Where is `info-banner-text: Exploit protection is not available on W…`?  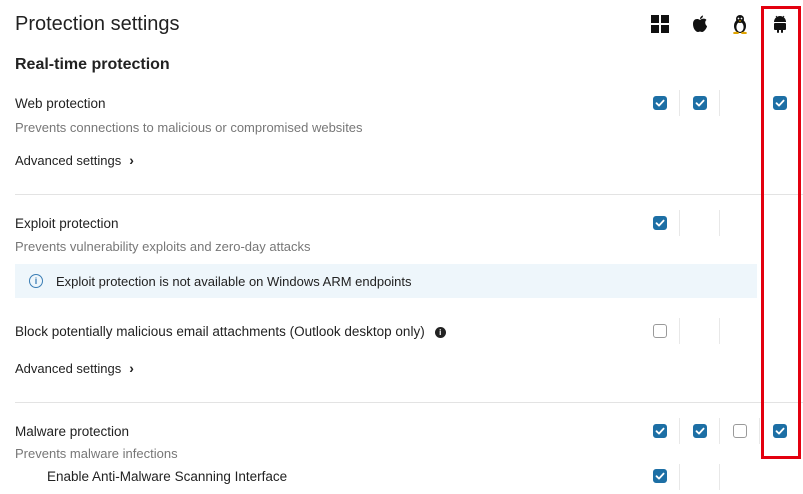
info-banner-text: Exploit protection is not available on W… is located at coordinates (234, 281).